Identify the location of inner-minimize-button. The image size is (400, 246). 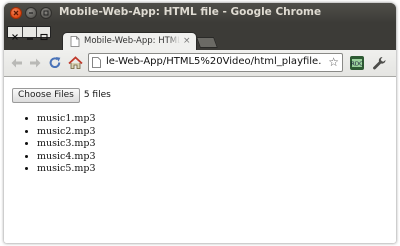
(29, 33).